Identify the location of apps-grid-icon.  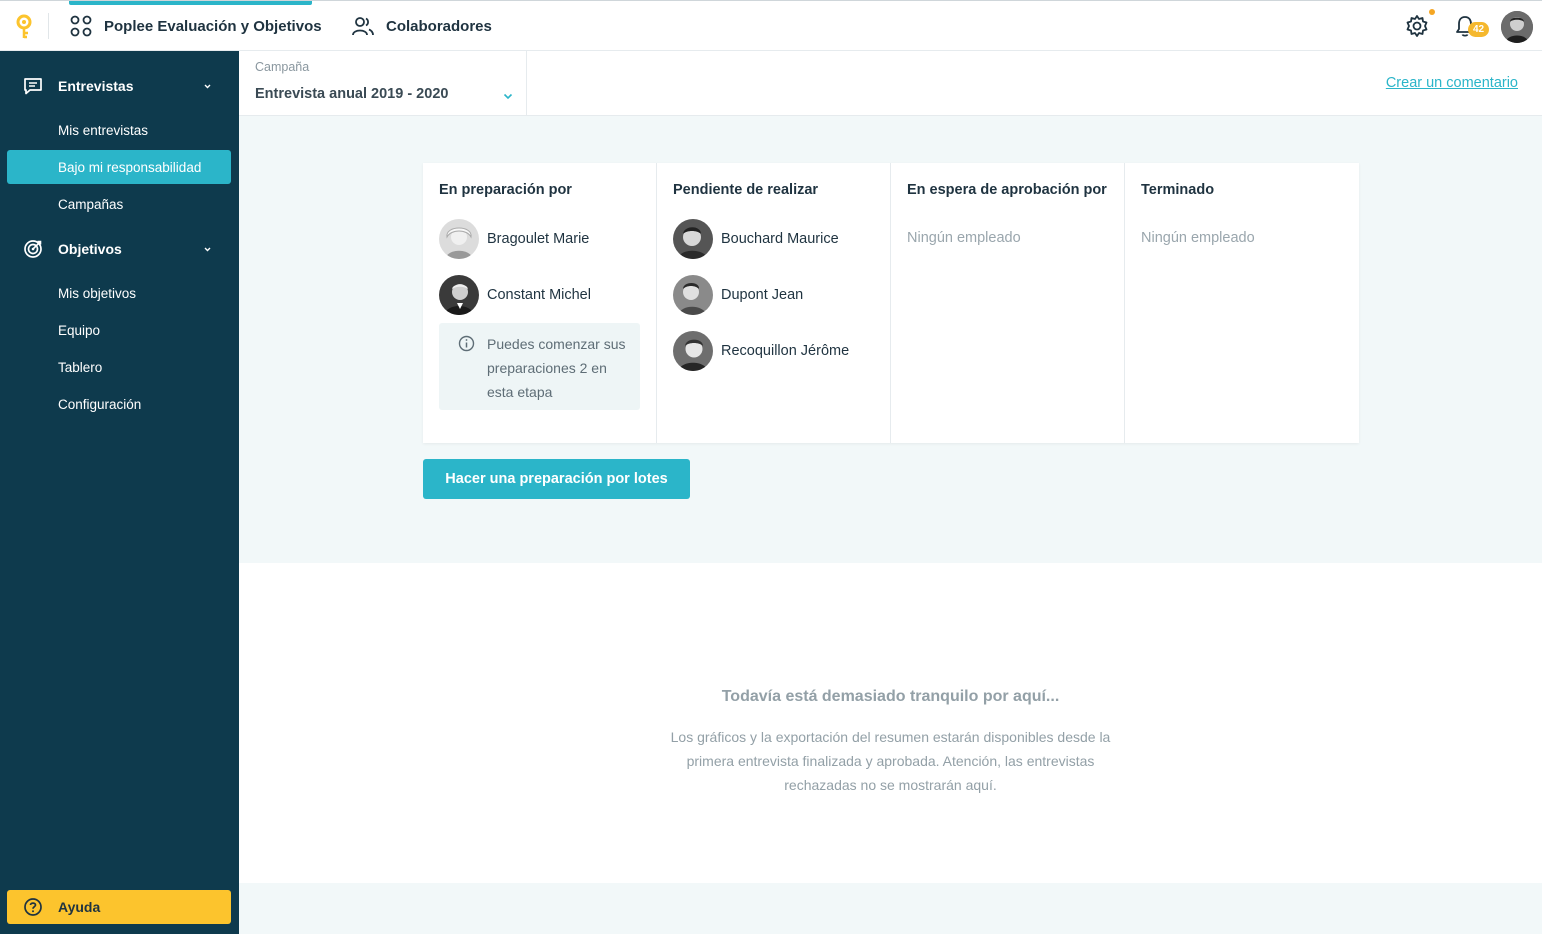
(81, 26).